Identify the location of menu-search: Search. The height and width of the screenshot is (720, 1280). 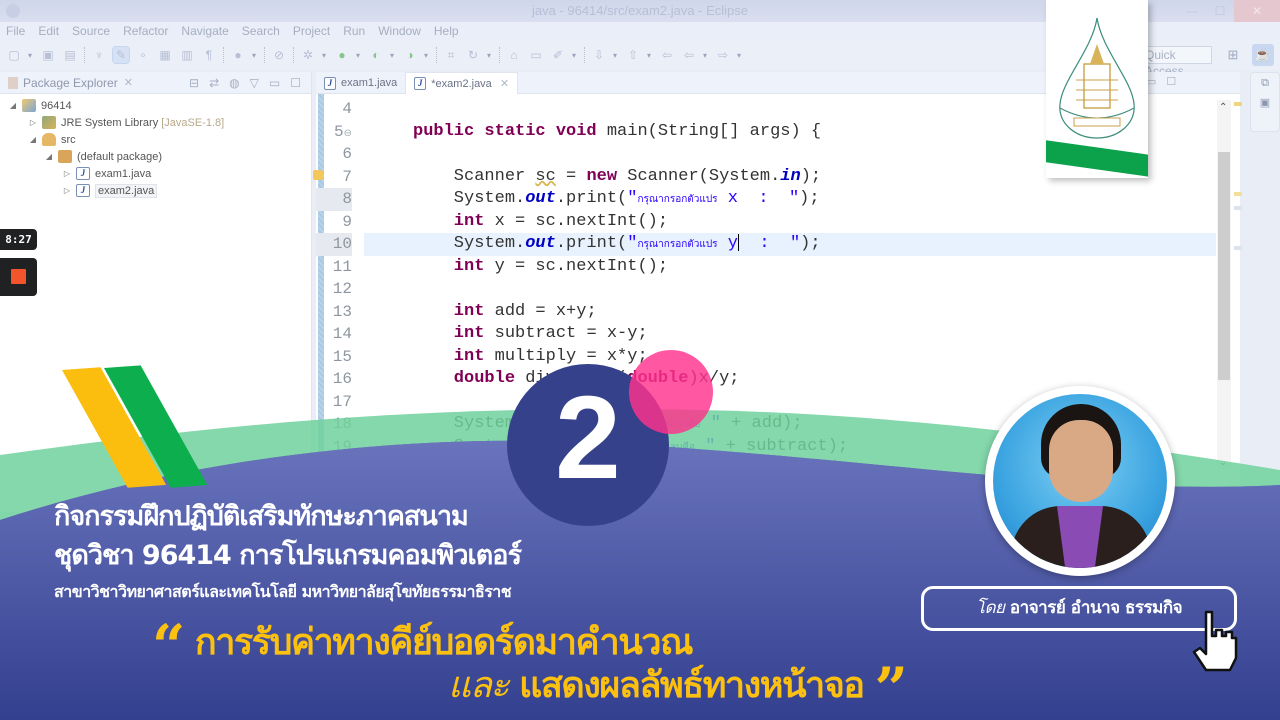
(261, 31).